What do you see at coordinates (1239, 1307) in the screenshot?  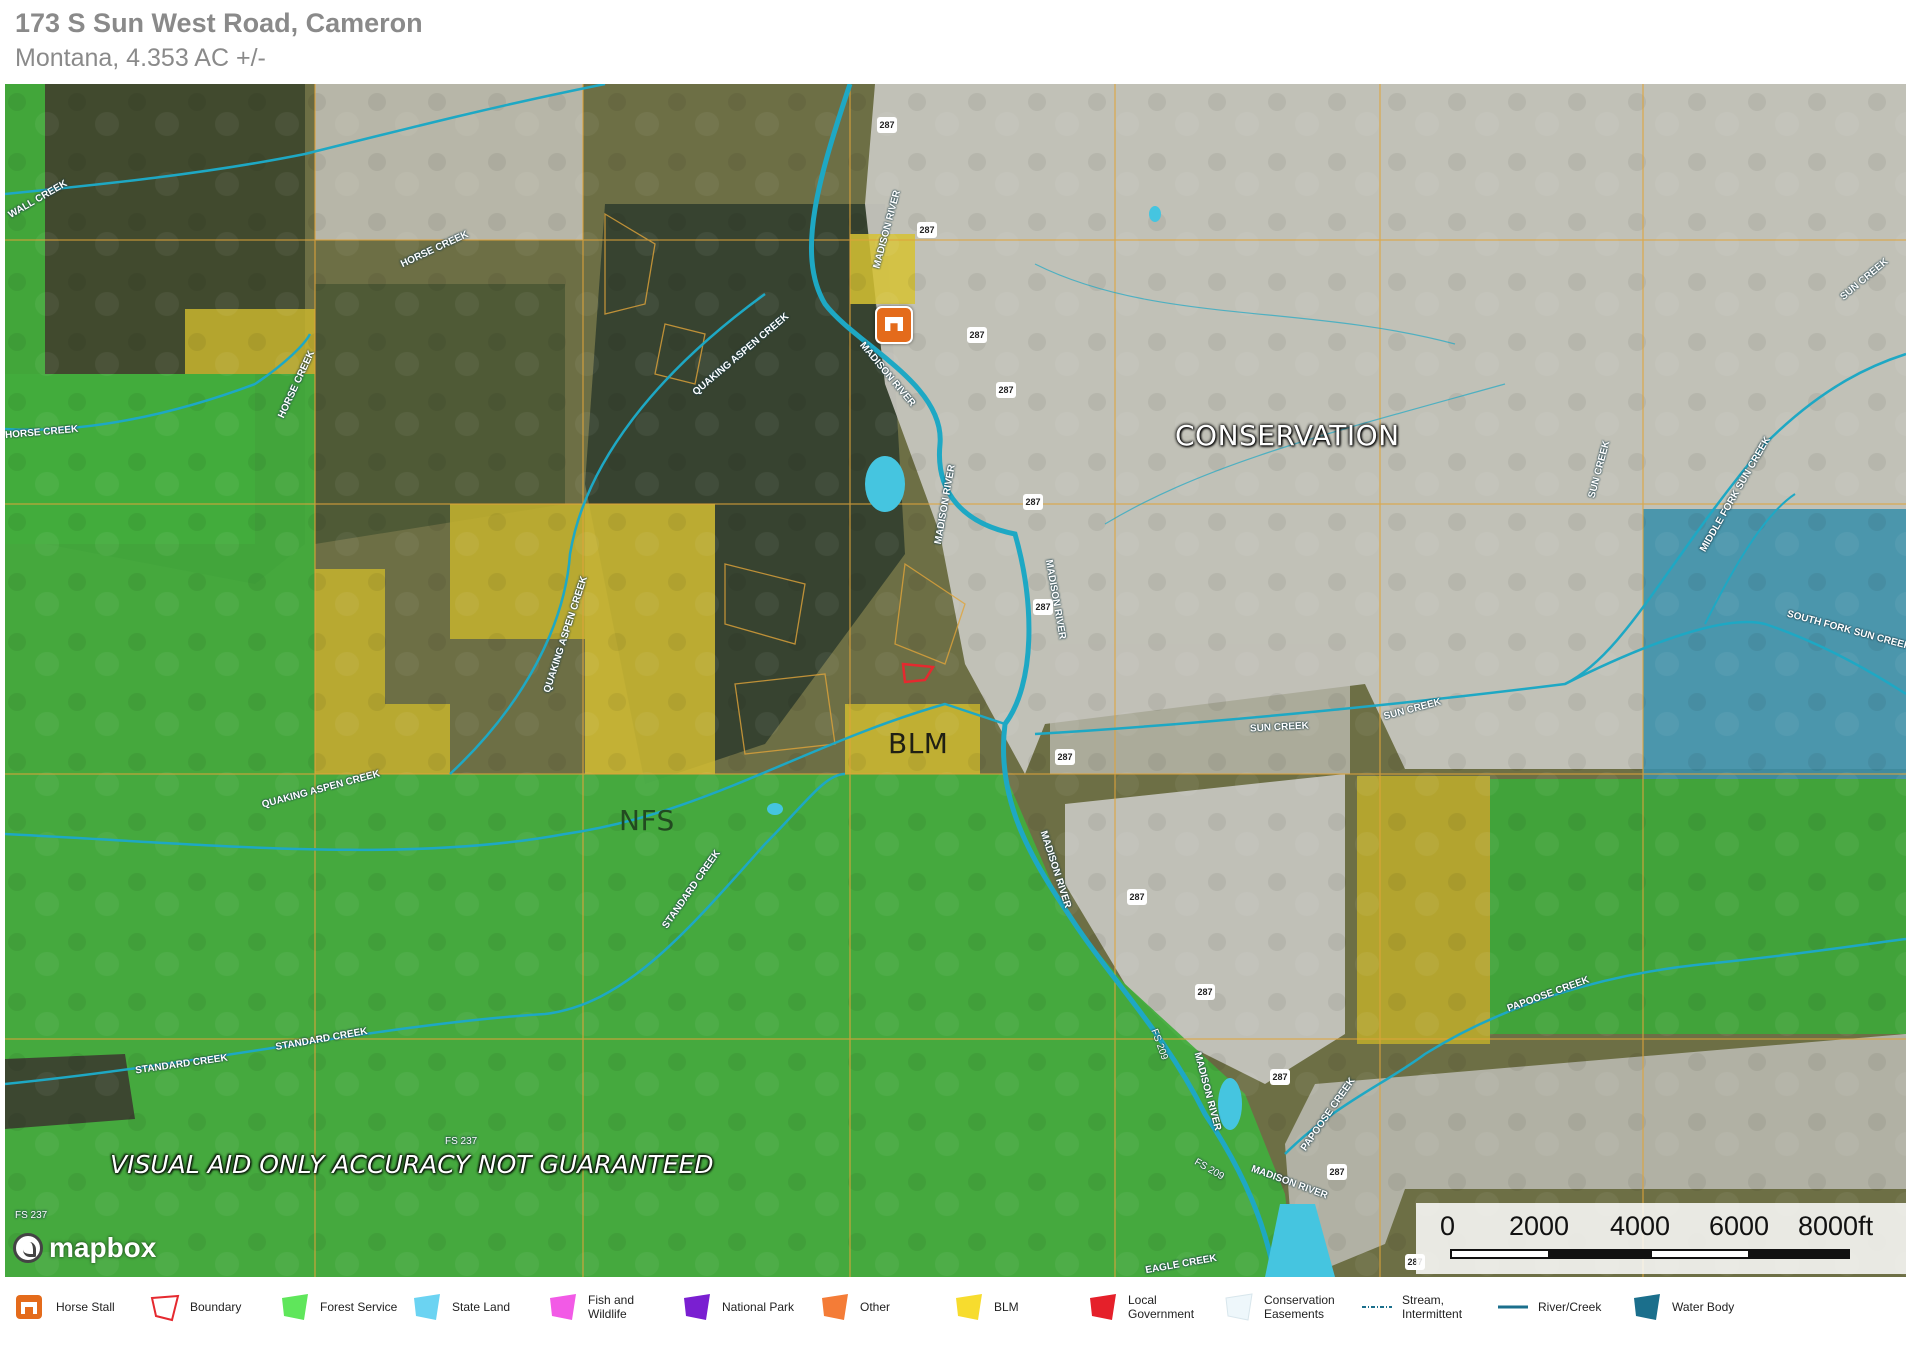 I see `conservation-easements-icon` at bounding box center [1239, 1307].